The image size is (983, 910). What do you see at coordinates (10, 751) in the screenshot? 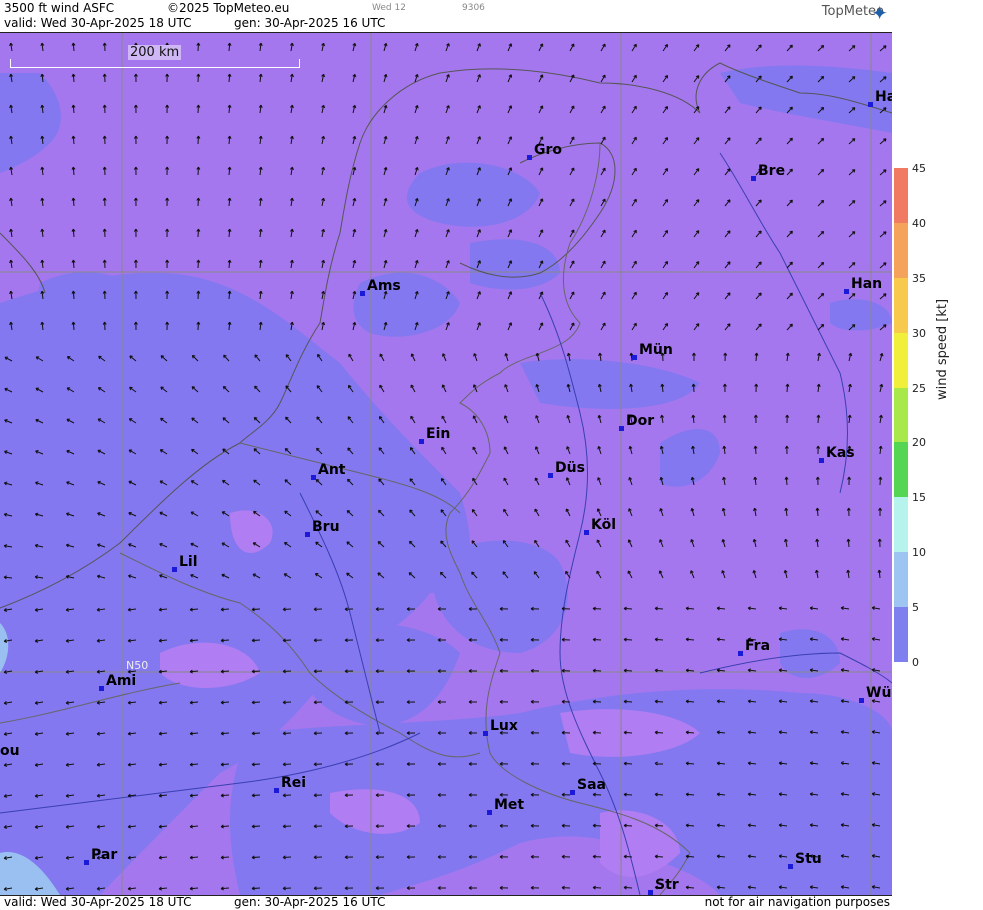
I see `city-label: ou` at bounding box center [10, 751].